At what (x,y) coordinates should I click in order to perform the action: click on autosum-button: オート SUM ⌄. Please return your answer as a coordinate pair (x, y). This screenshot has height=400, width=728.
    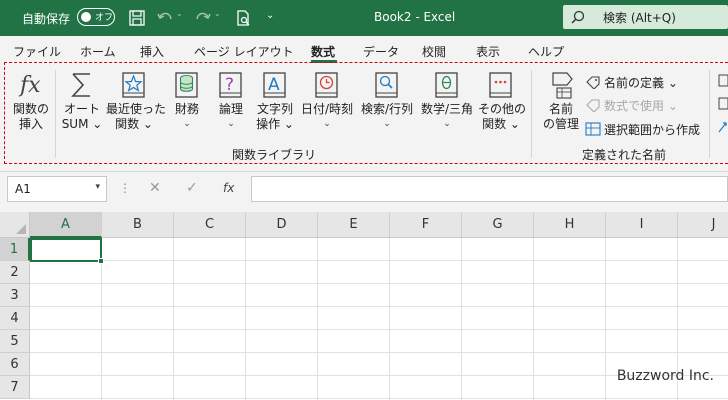
    Looking at the image, I should click on (82, 101).